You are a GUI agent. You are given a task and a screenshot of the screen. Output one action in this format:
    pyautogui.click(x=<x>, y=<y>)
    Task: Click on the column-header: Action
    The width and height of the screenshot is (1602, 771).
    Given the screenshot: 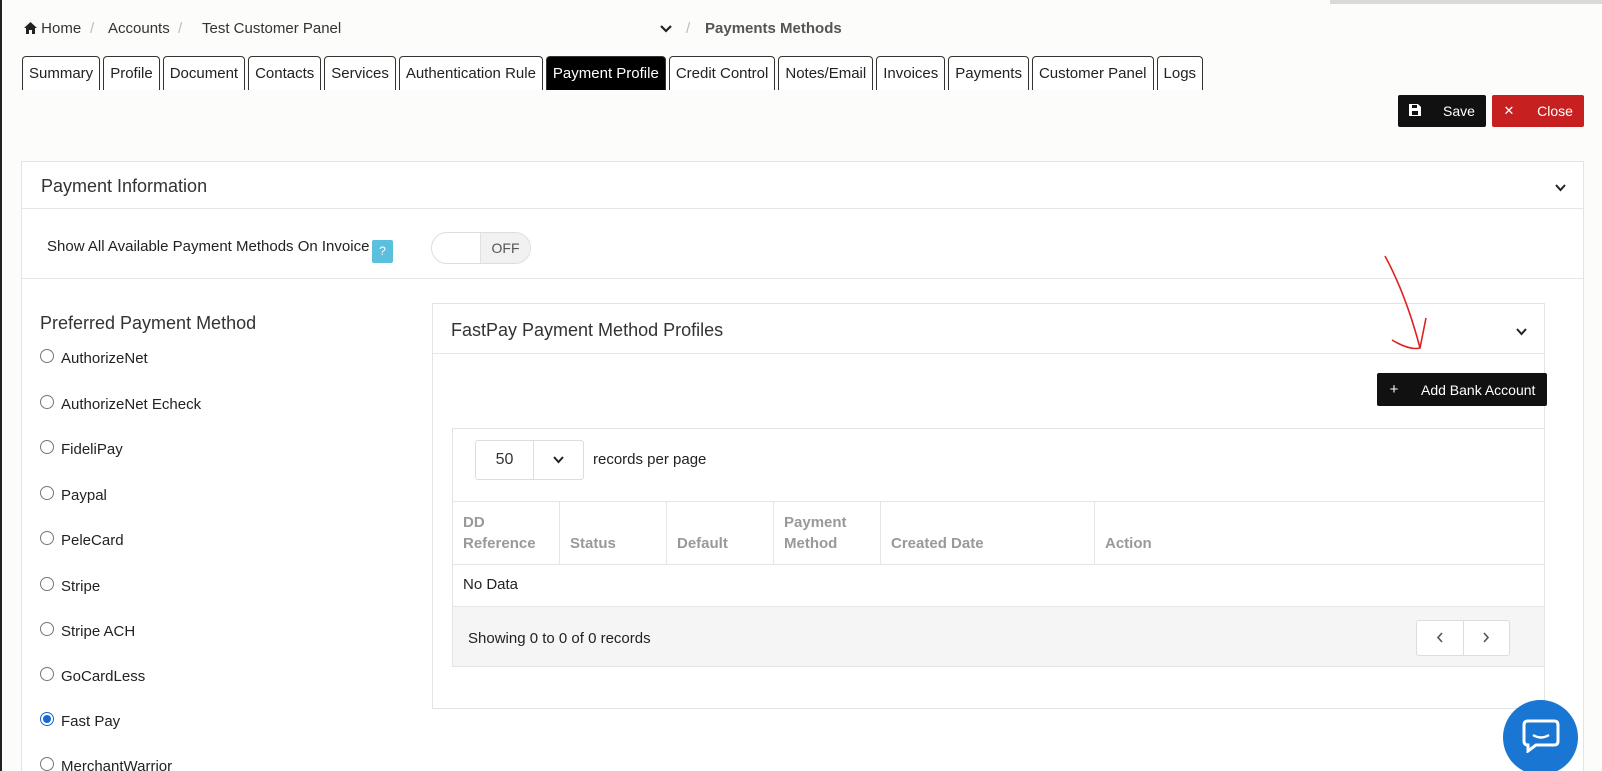 What is the action you would take?
    pyautogui.click(x=1319, y=533)
    